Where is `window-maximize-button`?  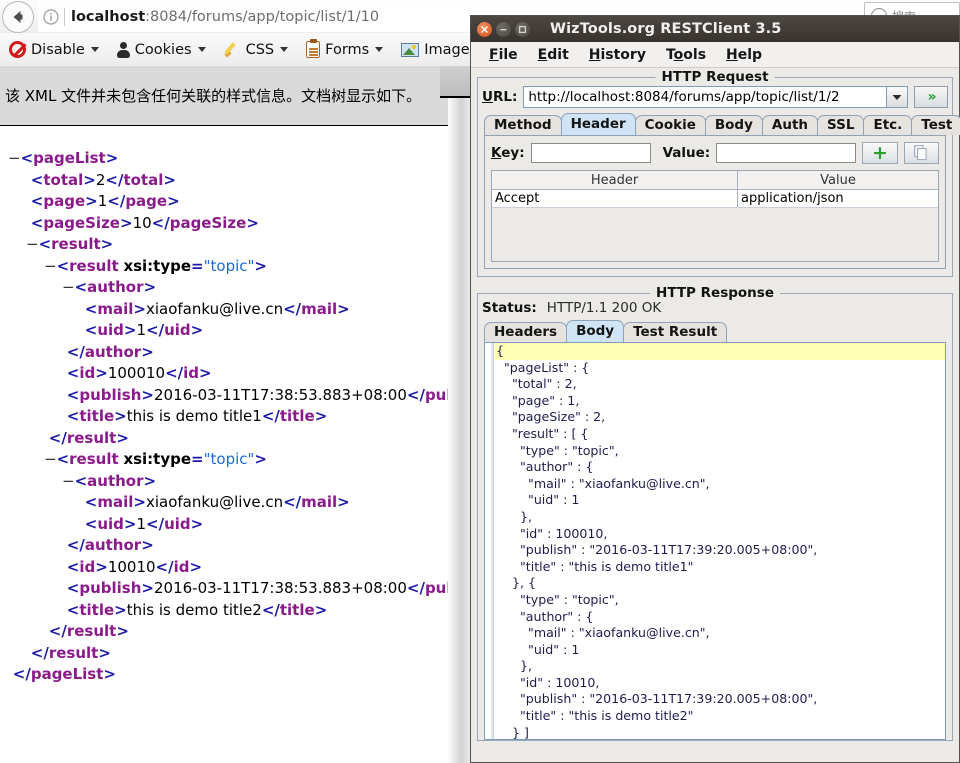 window-maximize-button is located at coordinates (522, 29).